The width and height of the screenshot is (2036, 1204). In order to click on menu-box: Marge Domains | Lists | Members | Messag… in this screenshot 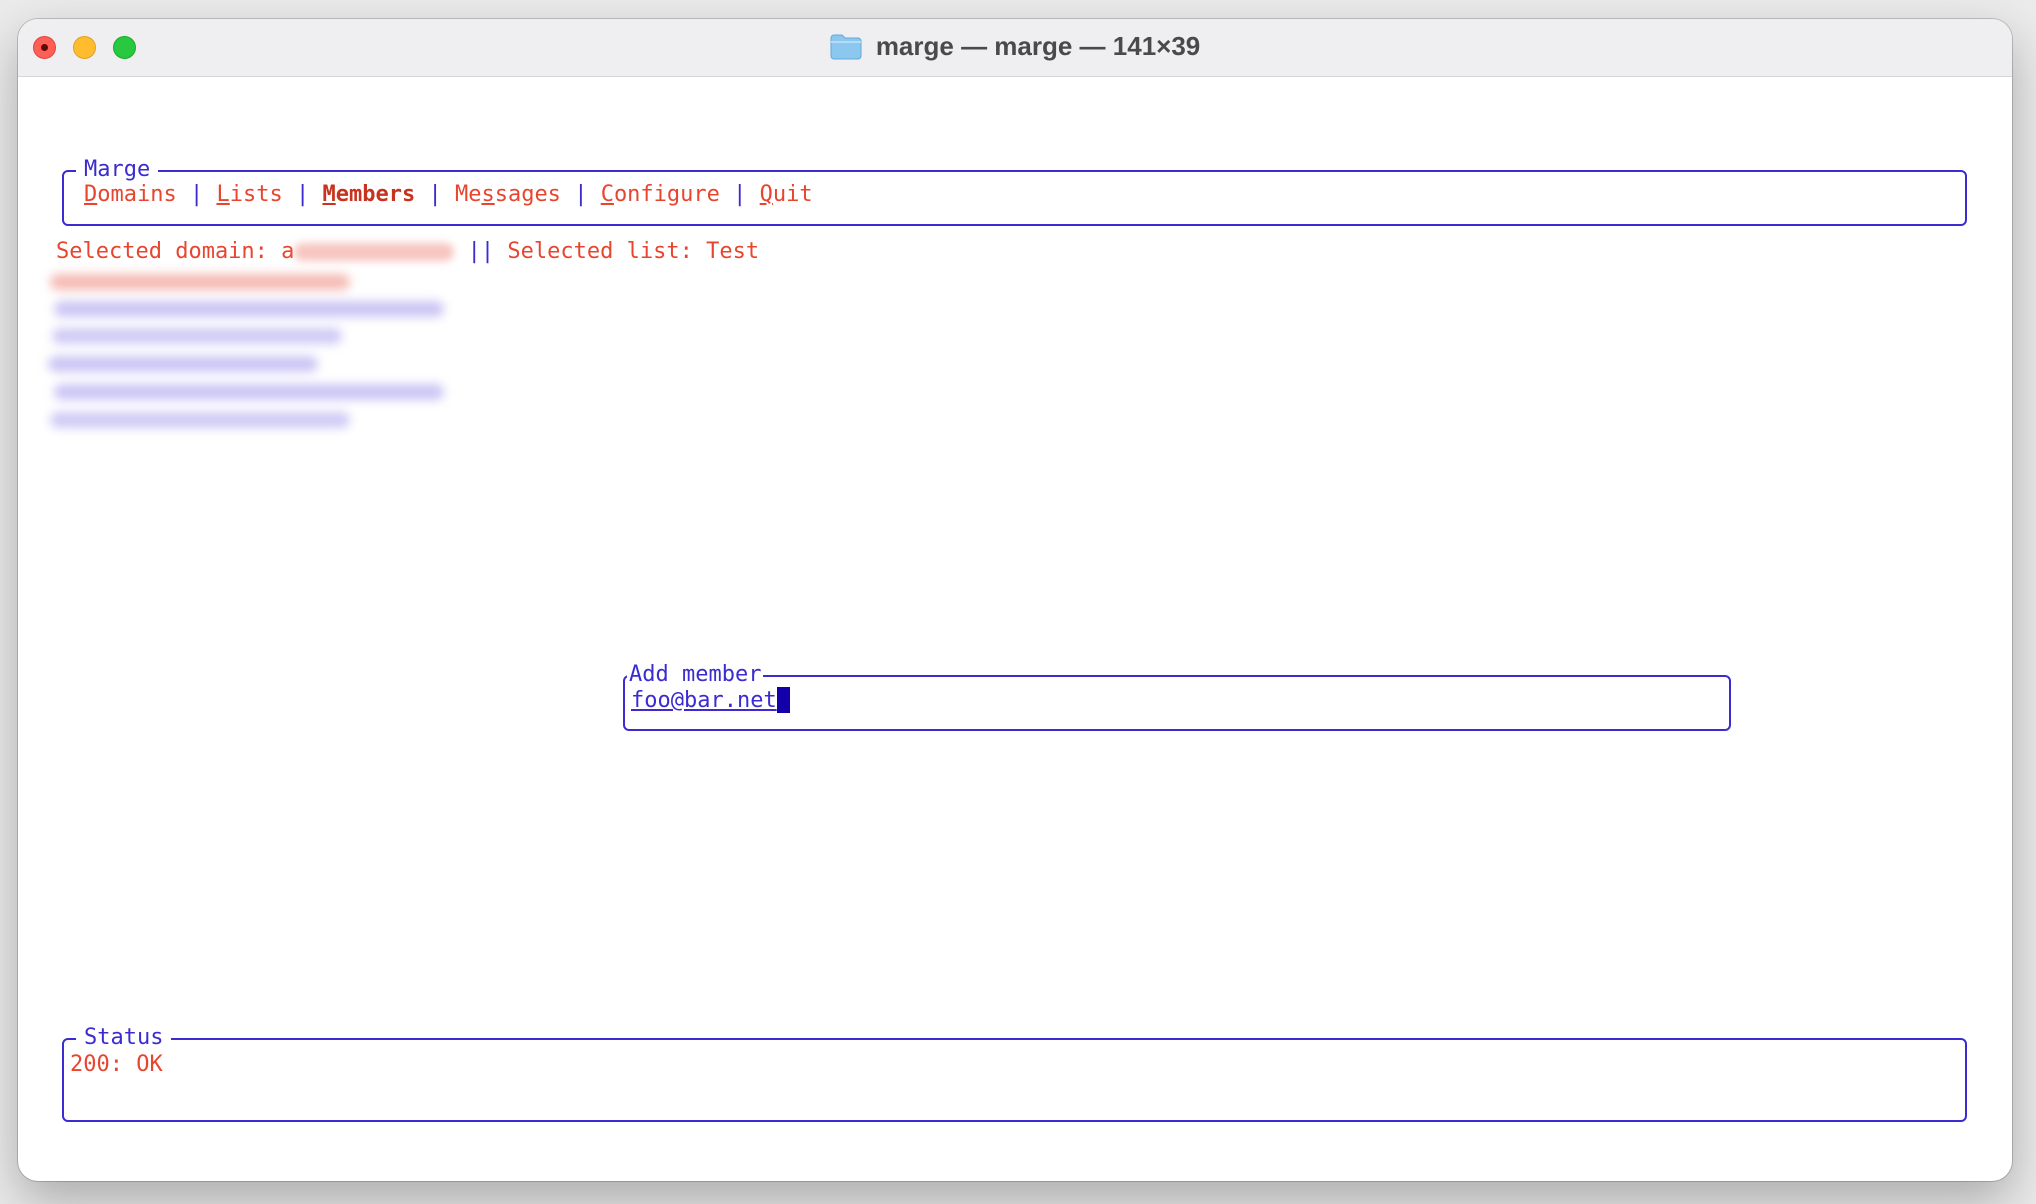, I will do `click(1014, 191)`.